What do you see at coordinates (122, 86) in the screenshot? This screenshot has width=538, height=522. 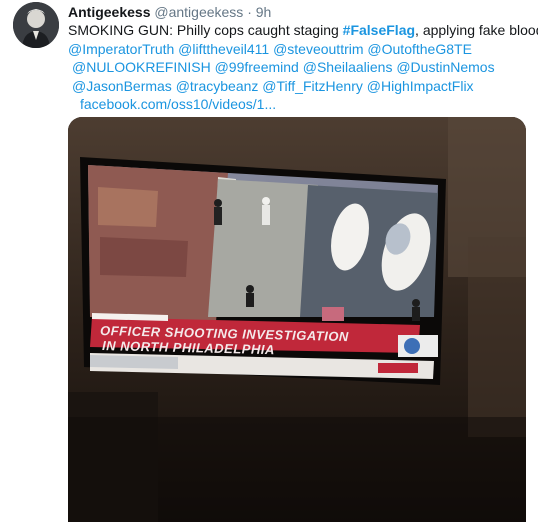 I see `mention-link: @JasonBermas` at bounding box center [122, 86].